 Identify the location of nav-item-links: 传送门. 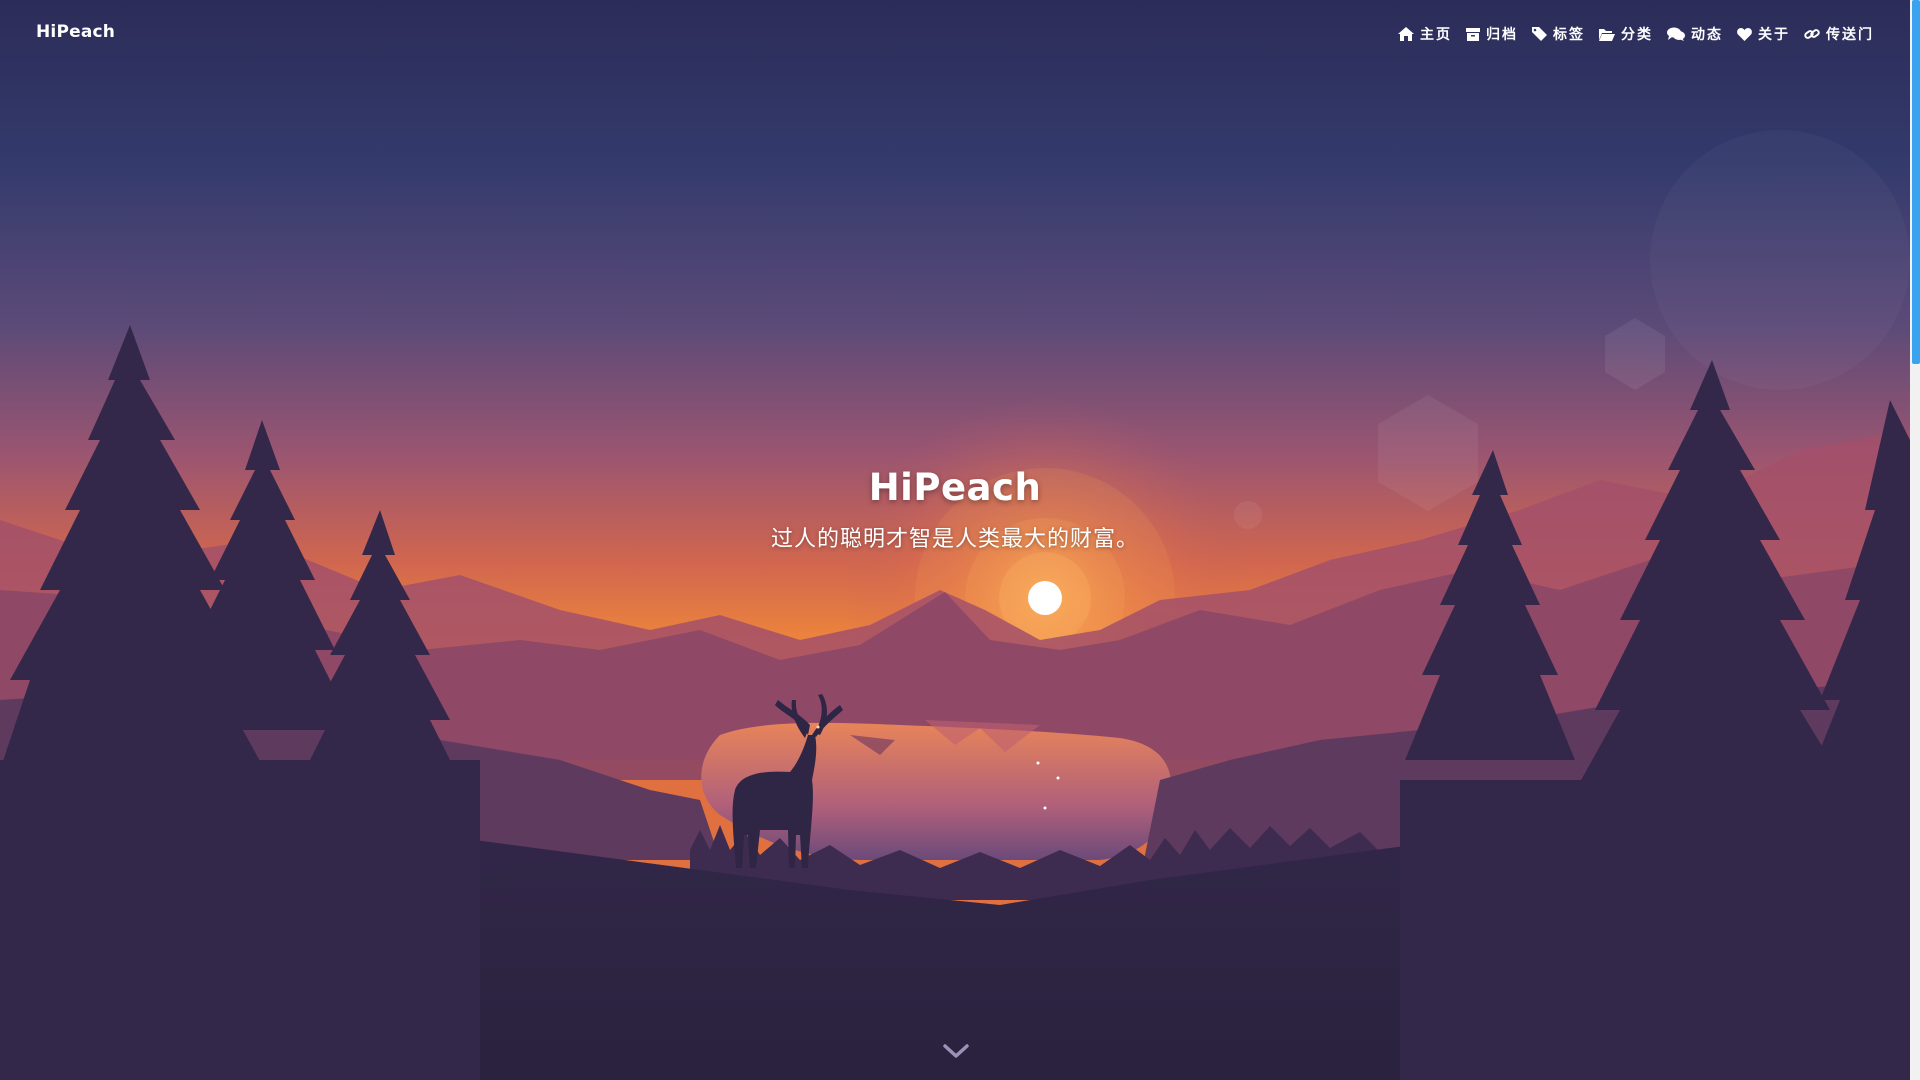
(1839, 34).